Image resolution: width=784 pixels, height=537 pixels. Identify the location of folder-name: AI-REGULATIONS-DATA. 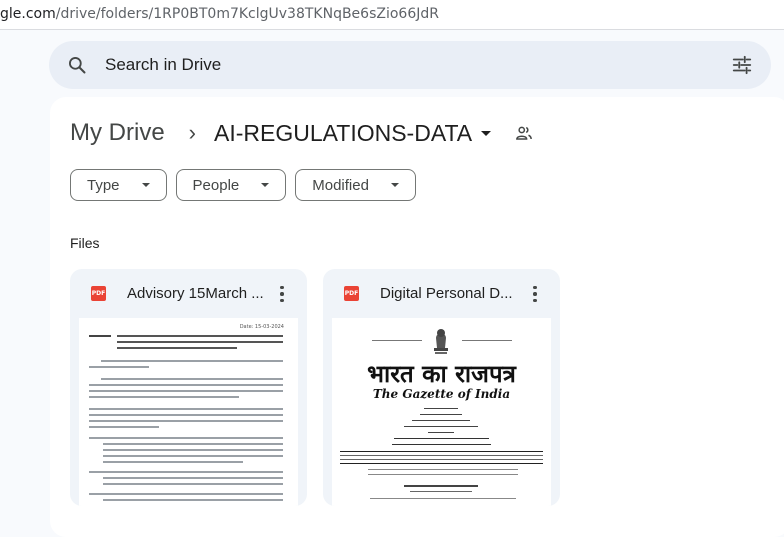
(343, 132).